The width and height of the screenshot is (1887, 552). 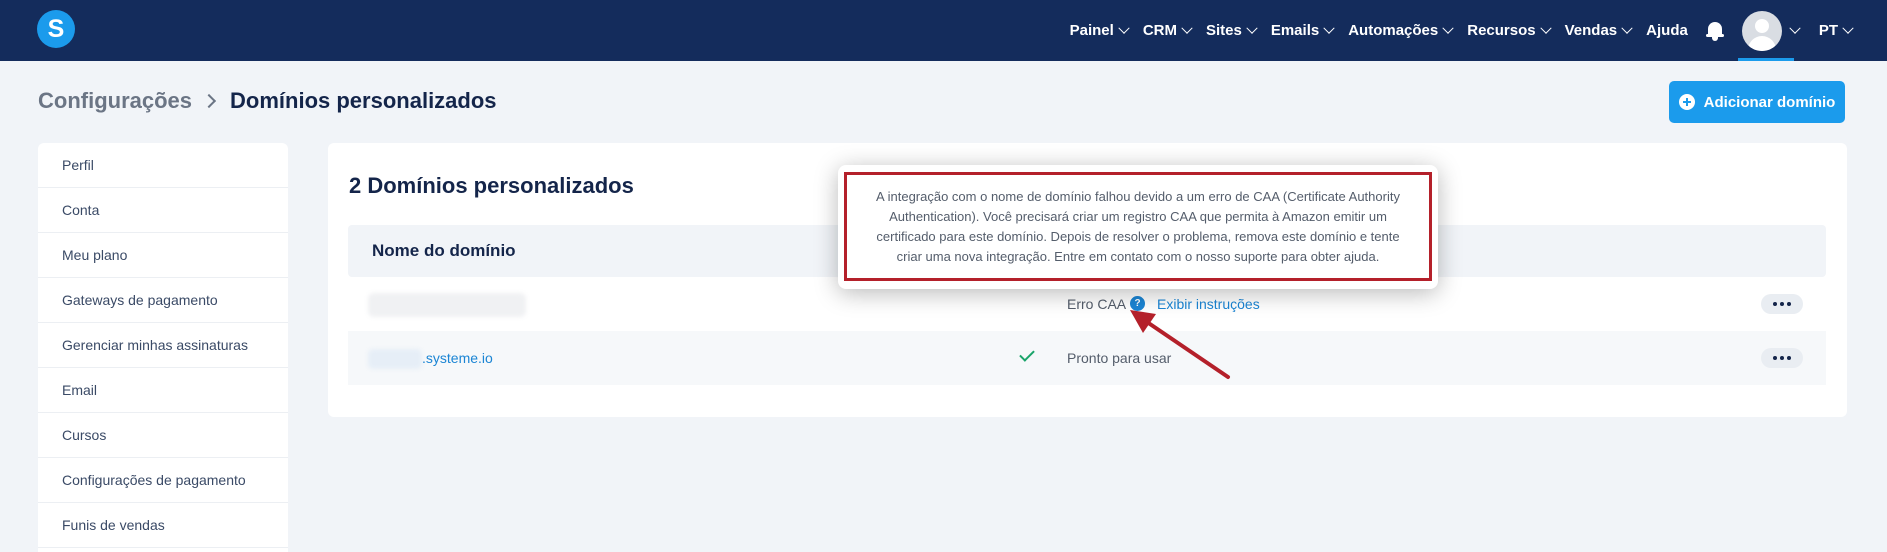 I want to click on avatar, so click(x=1761, y=30).